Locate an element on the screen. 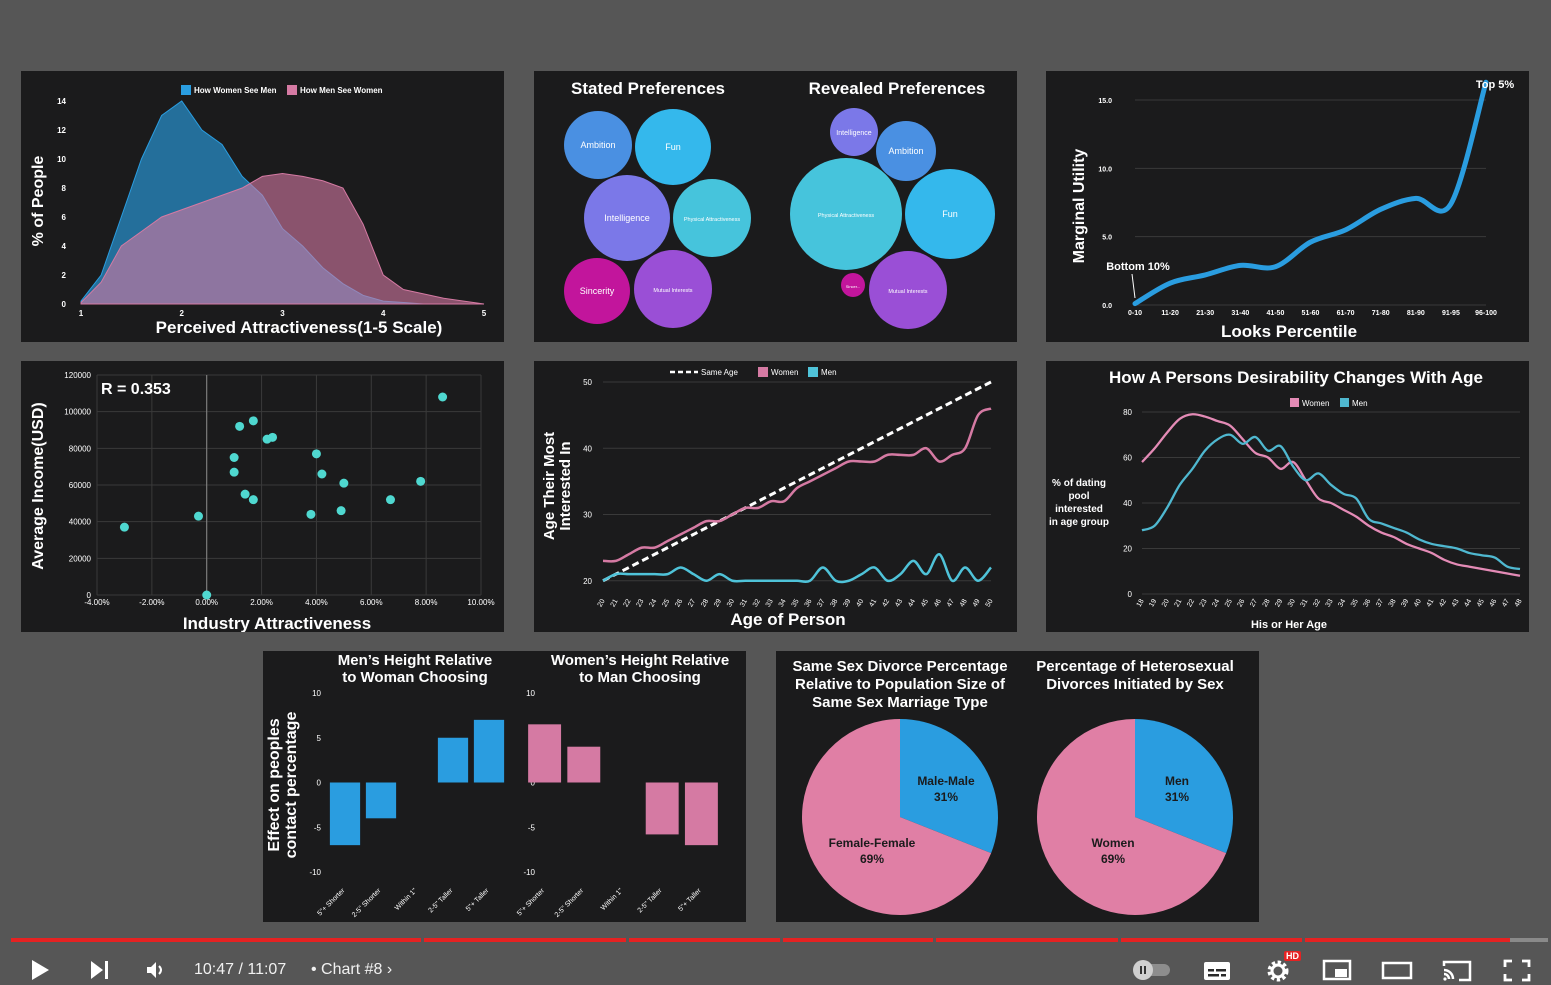  cast-icon is located at coordinates (1457, 971).